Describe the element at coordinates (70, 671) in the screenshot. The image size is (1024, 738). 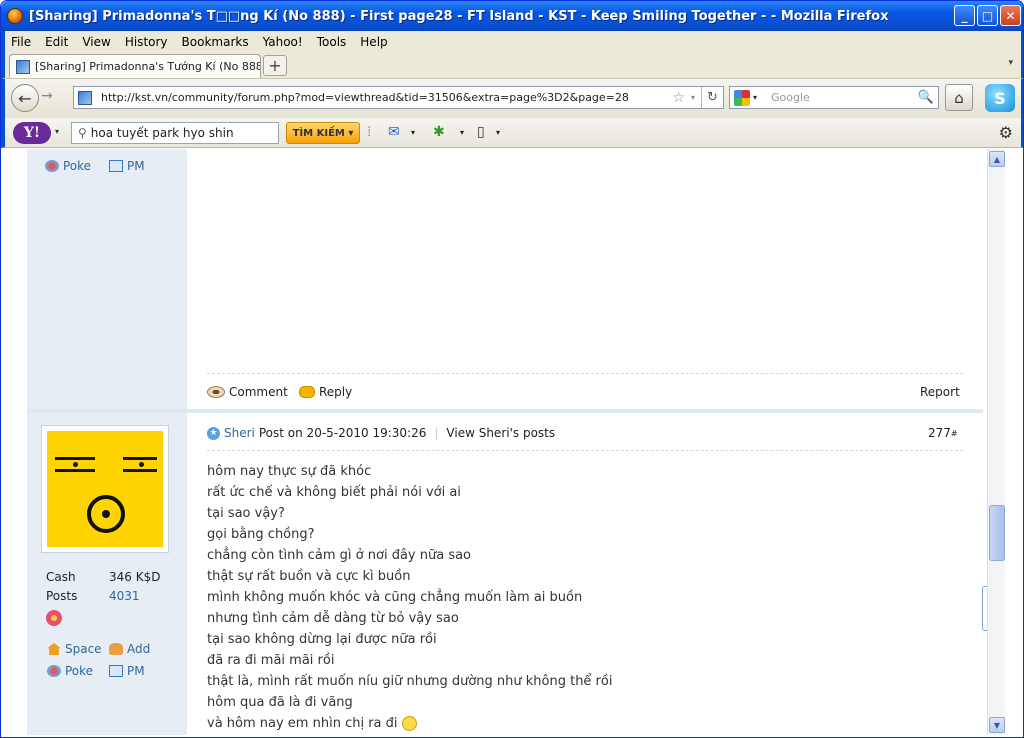
I see `poke-link: Poke` at that location.